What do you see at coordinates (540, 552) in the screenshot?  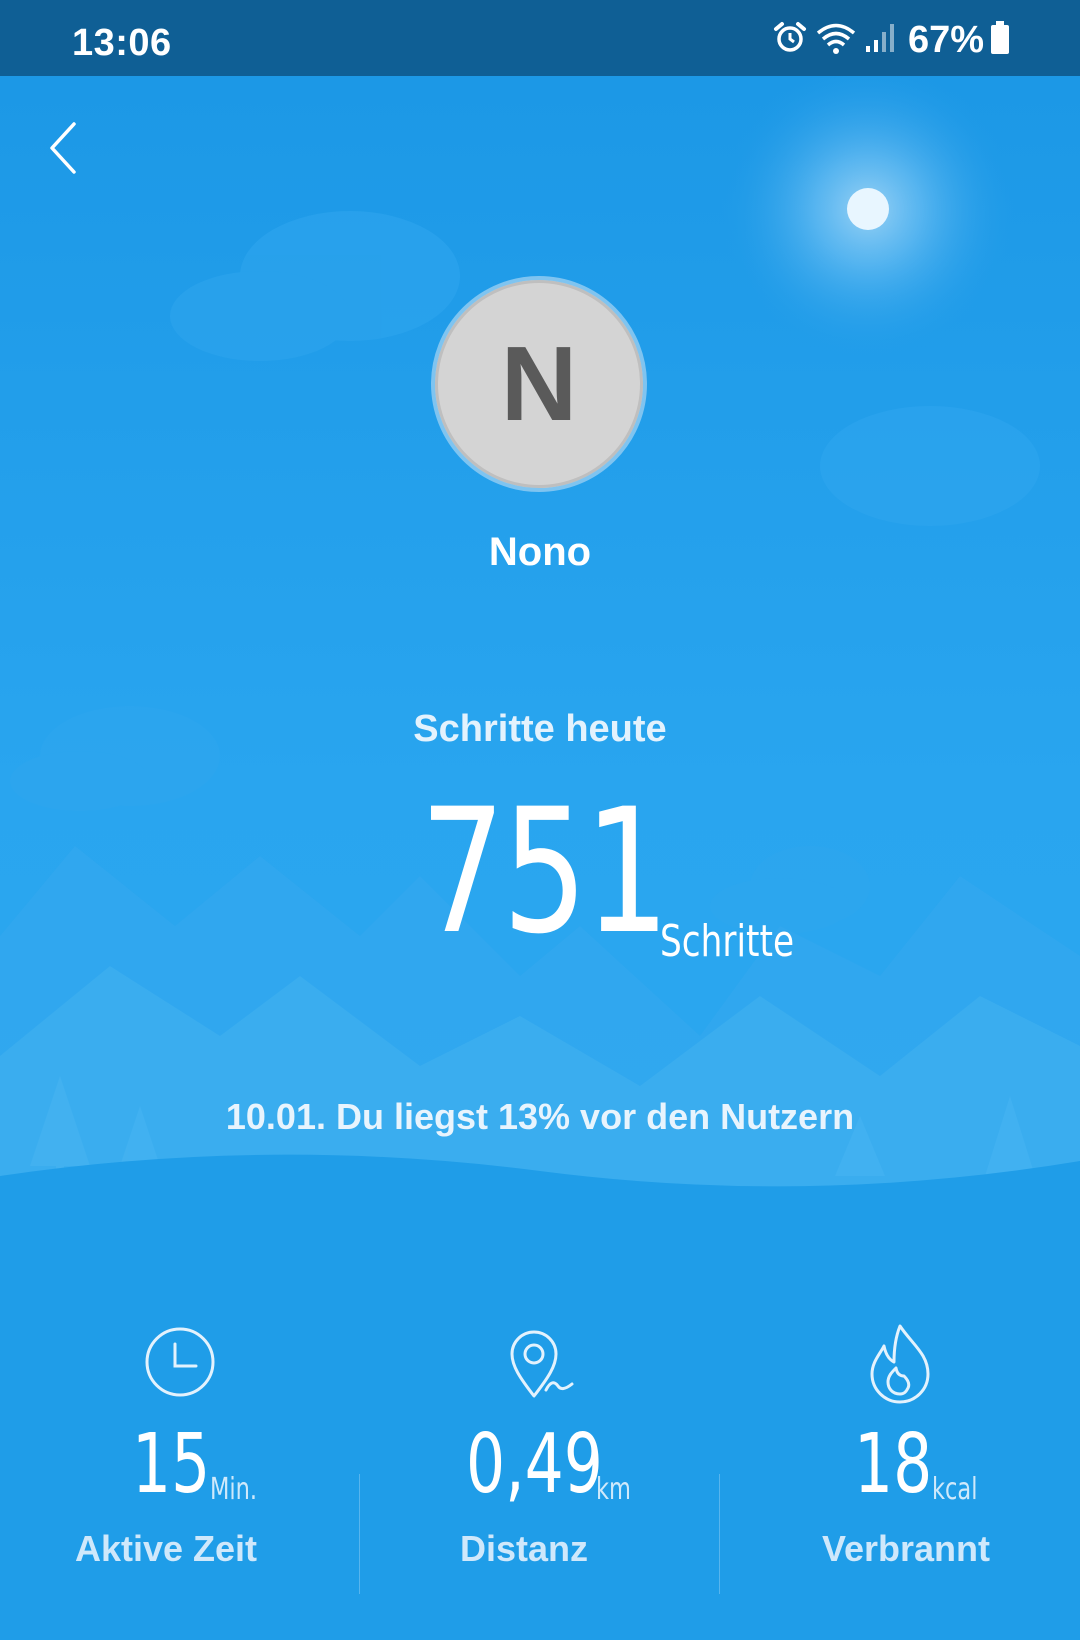 I see `user-name: Nono` at bounding box center [540, 552].